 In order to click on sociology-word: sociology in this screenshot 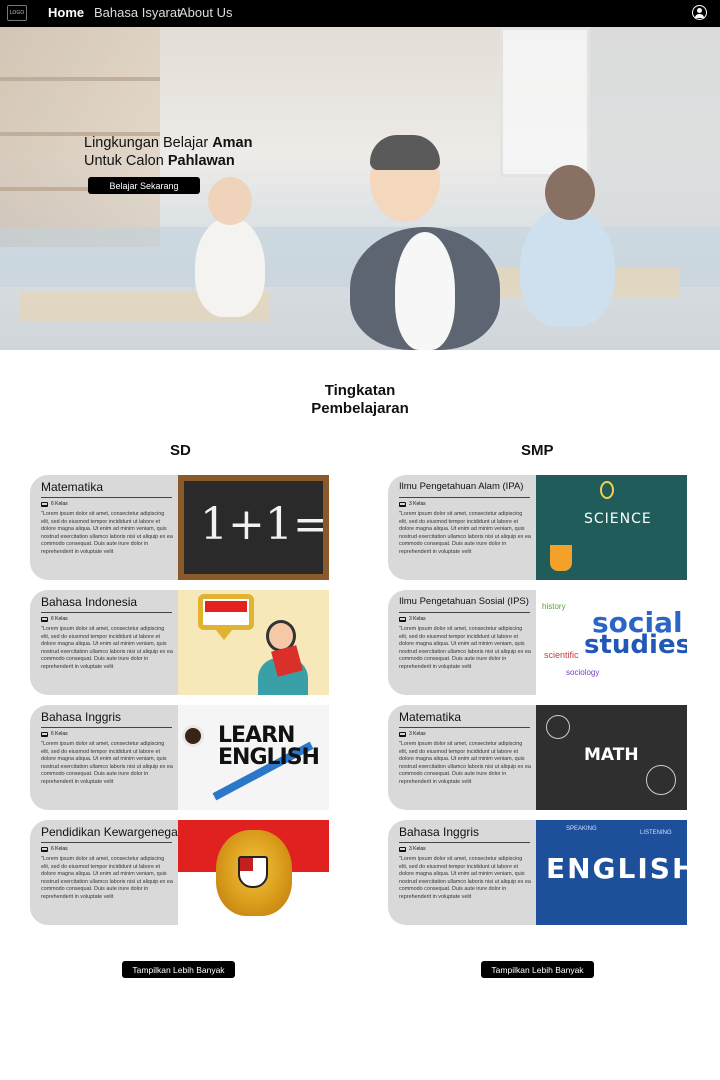, I will do `click(583, 672)`.